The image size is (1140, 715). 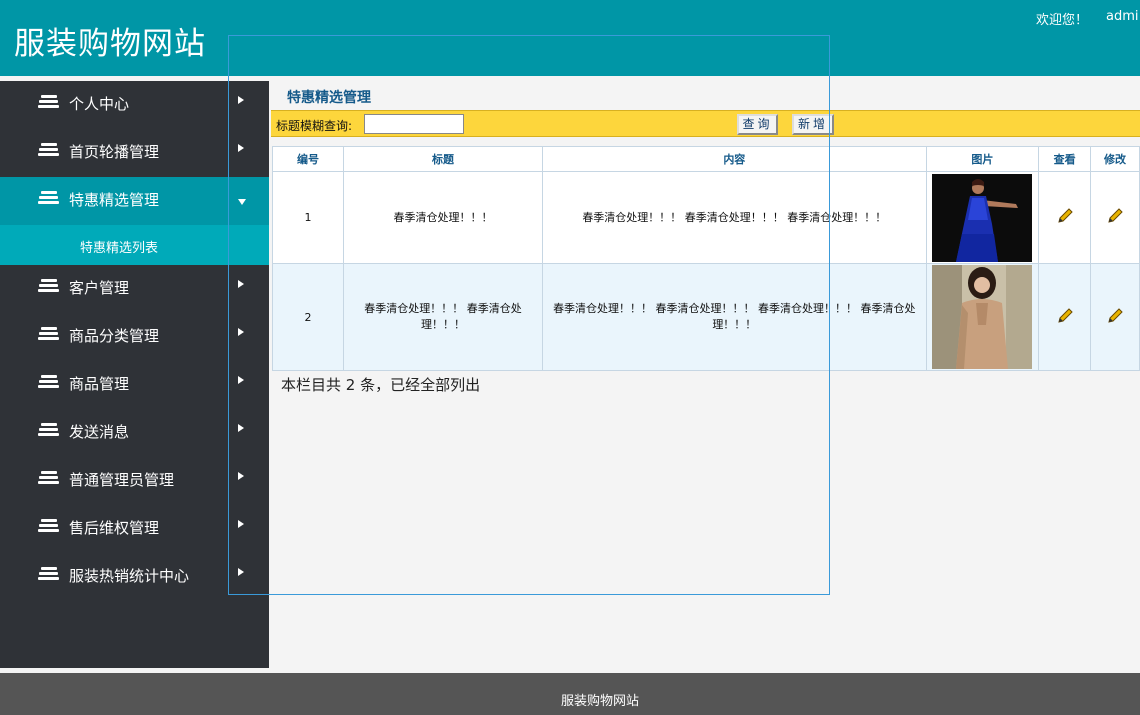 What do you see at coordinates (443, 317) in the screenshot?
I see `cell-title: 春季清仓处理！！！ 春季清仓处理！！！` at bounding box center [443, 317].